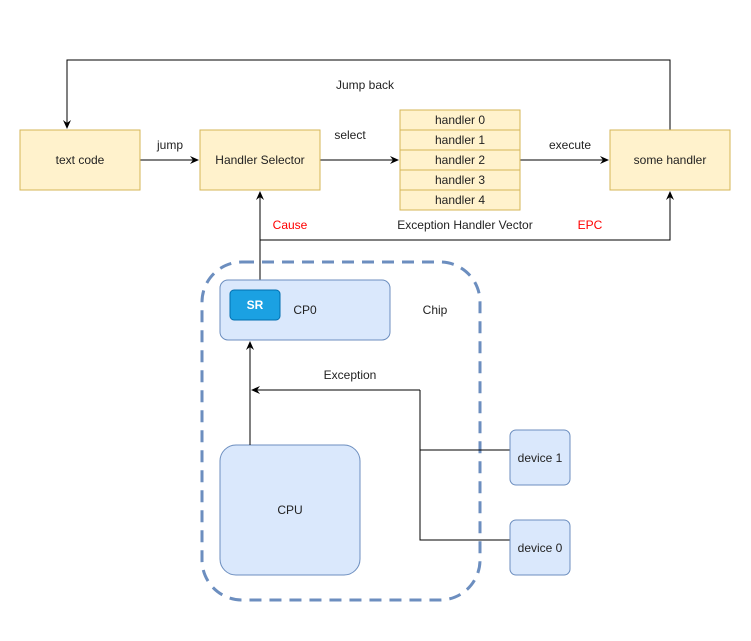 The image size is (751, 641). I want to click on some-handler-label: some handler, so click(670, 160).